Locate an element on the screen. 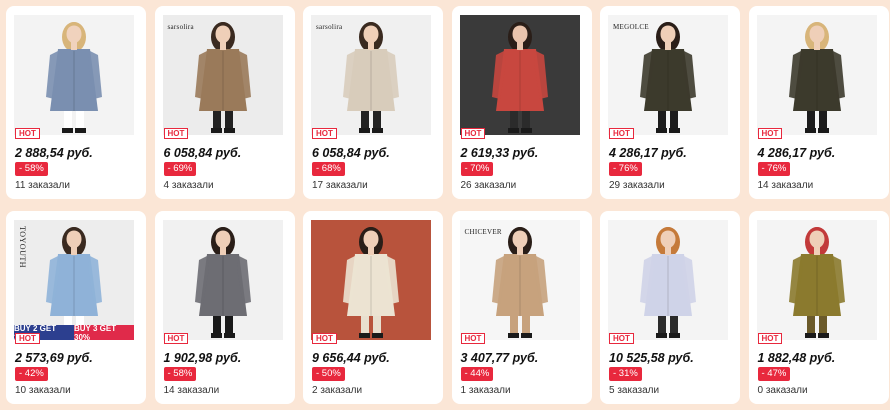  product-price: 3 407,77 руб. is located at coordinates (499, 358).